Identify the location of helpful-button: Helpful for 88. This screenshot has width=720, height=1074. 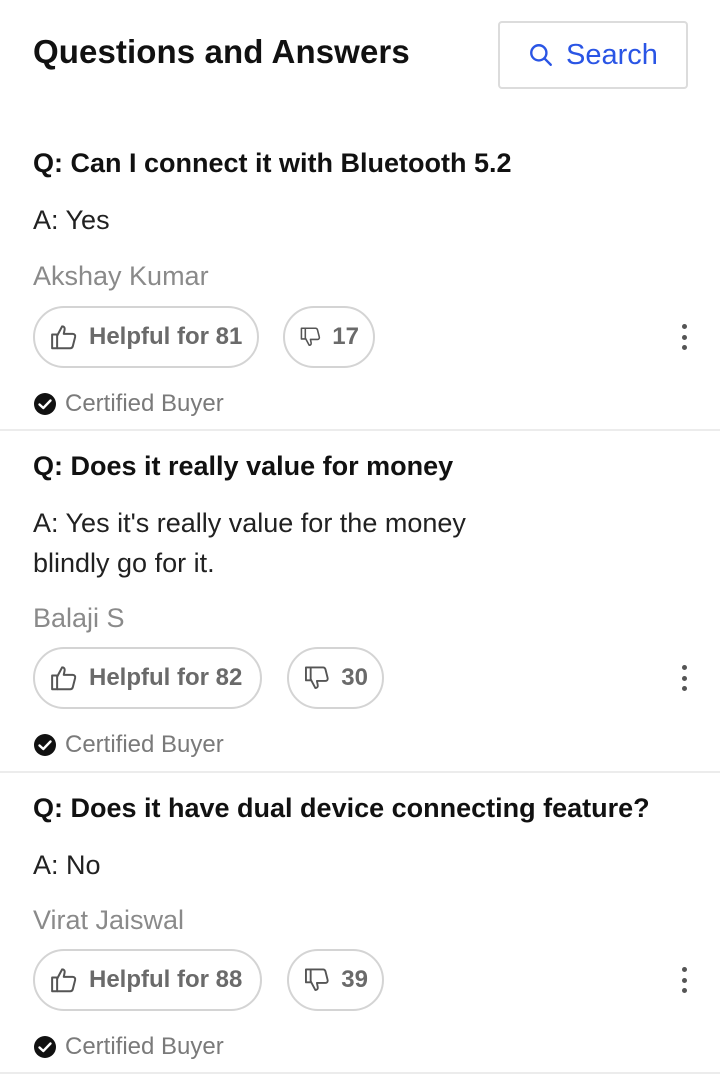
(147, 980).